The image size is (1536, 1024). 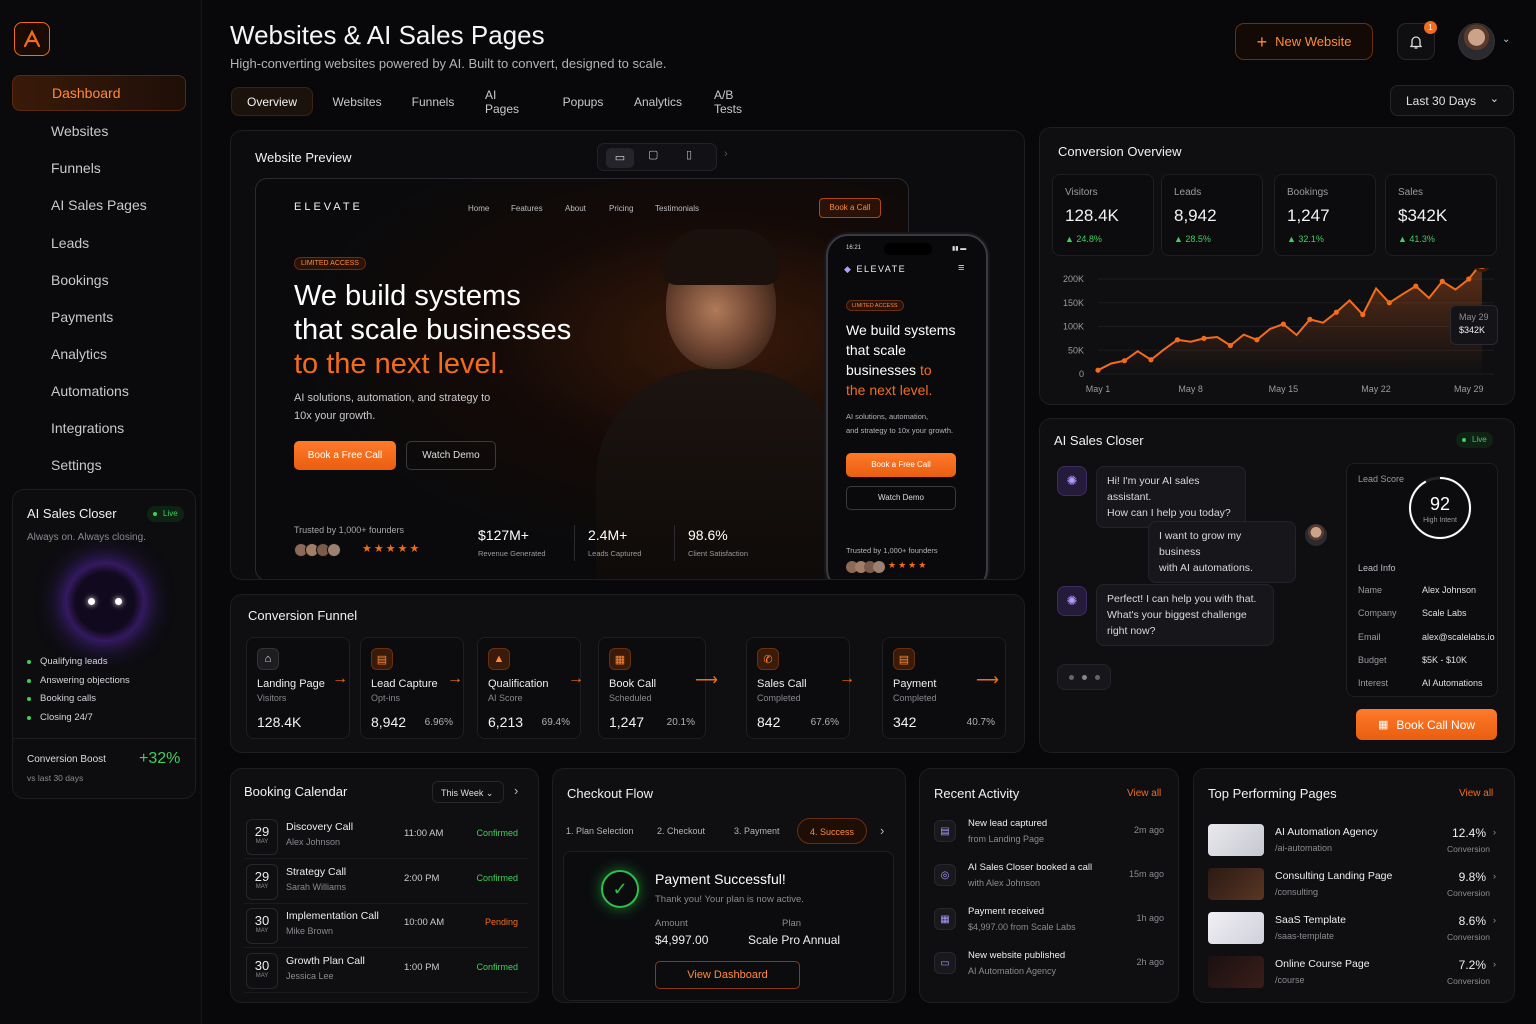 What do you see at coordinates (1417, 40) in the screenshot?
I see `notifications-button: 1` at bounding box center [1417, 40].